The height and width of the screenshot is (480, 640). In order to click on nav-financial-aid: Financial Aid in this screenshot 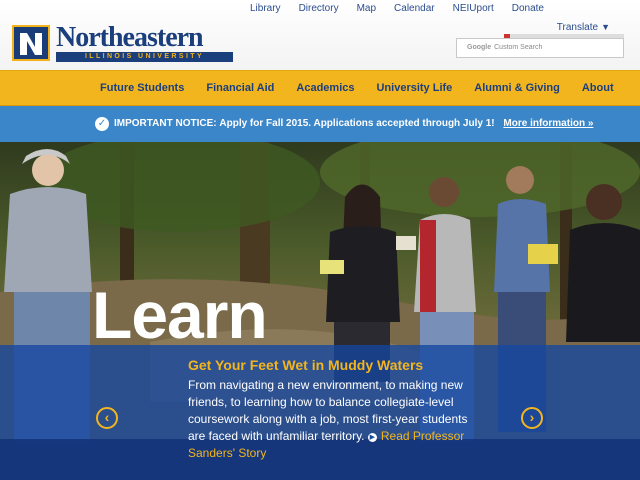, I will do `click(240, 88)`.